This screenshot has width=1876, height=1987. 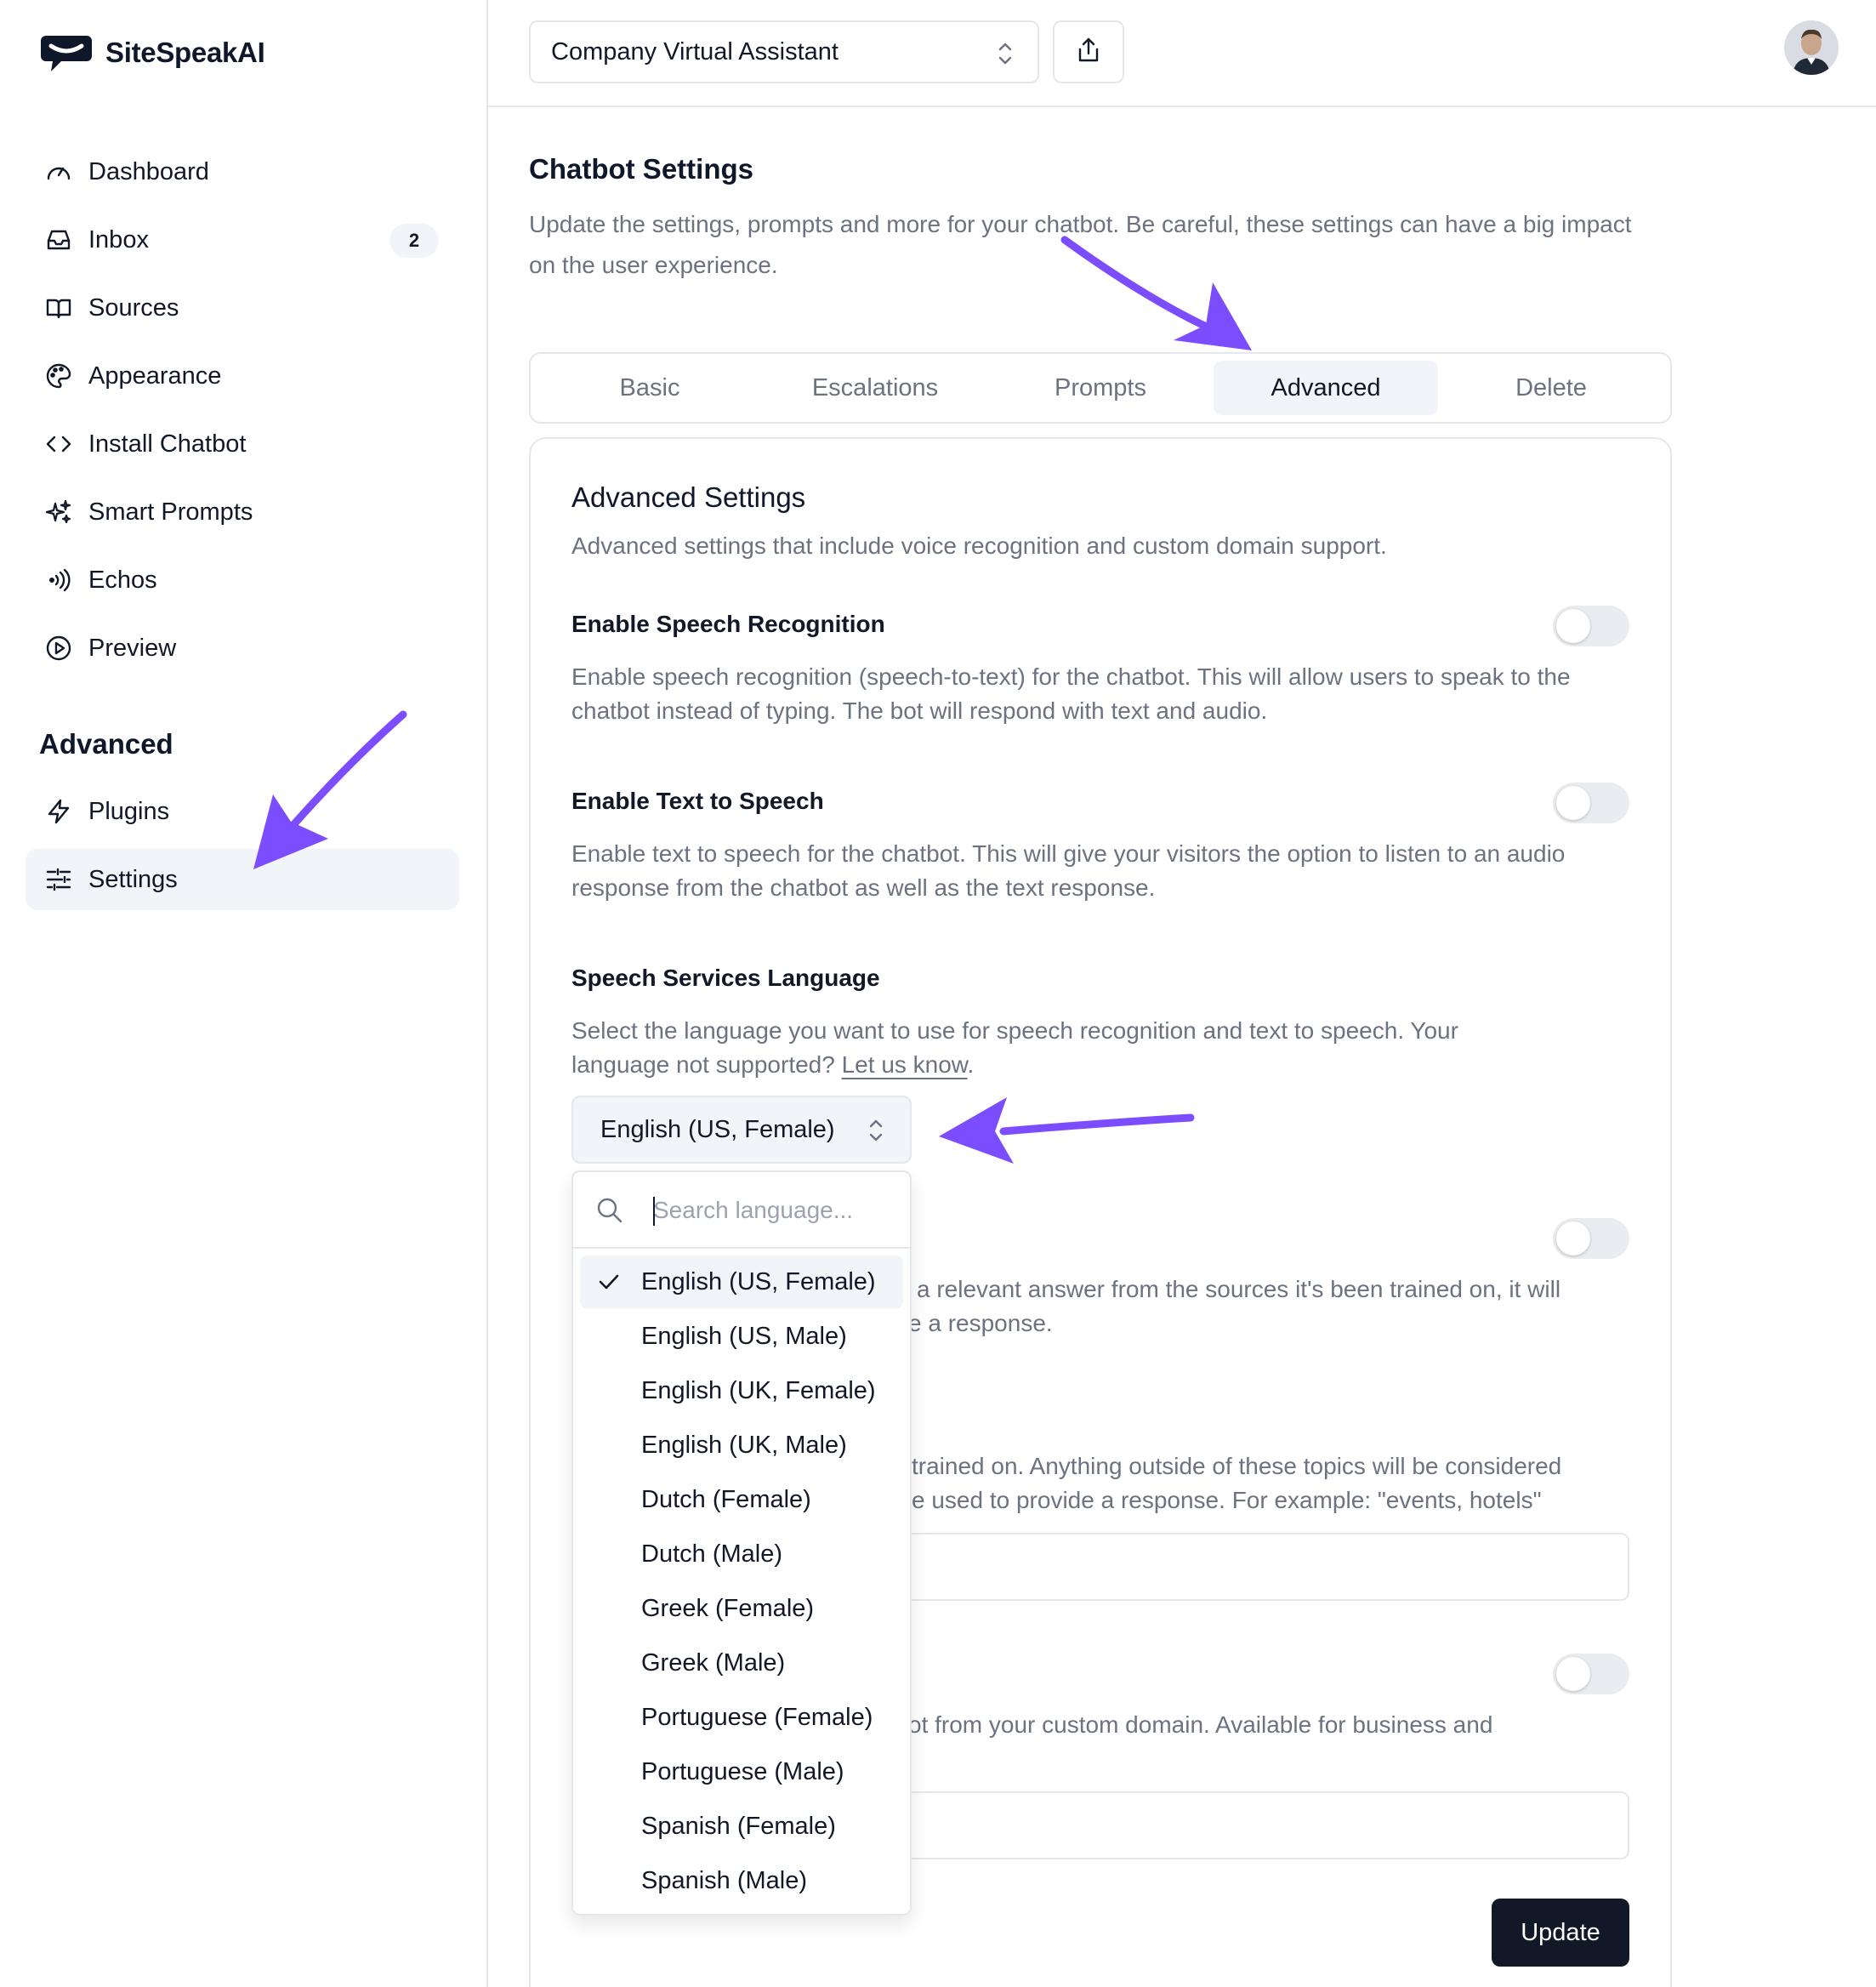 I want to click on code-icon, so click(x=58, y=444).